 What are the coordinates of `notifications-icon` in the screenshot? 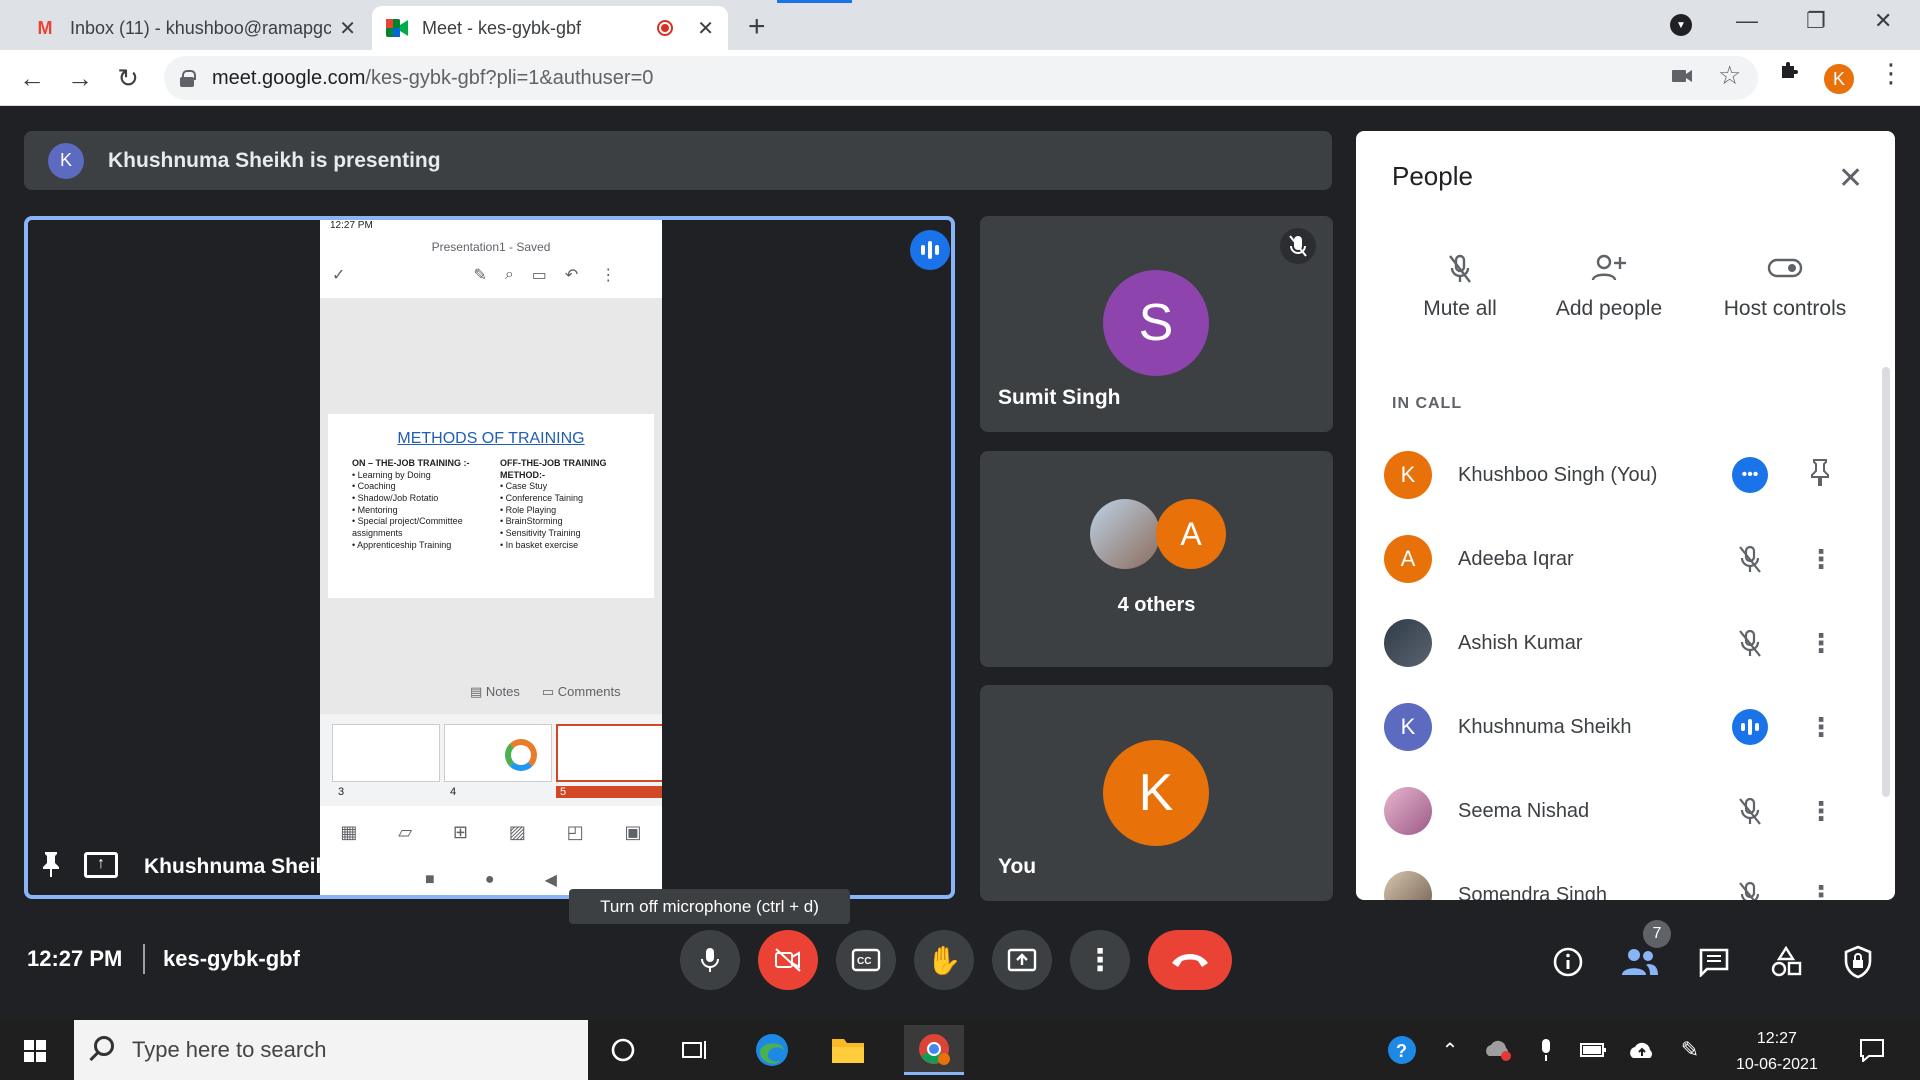 It's located at (1872, 1050).